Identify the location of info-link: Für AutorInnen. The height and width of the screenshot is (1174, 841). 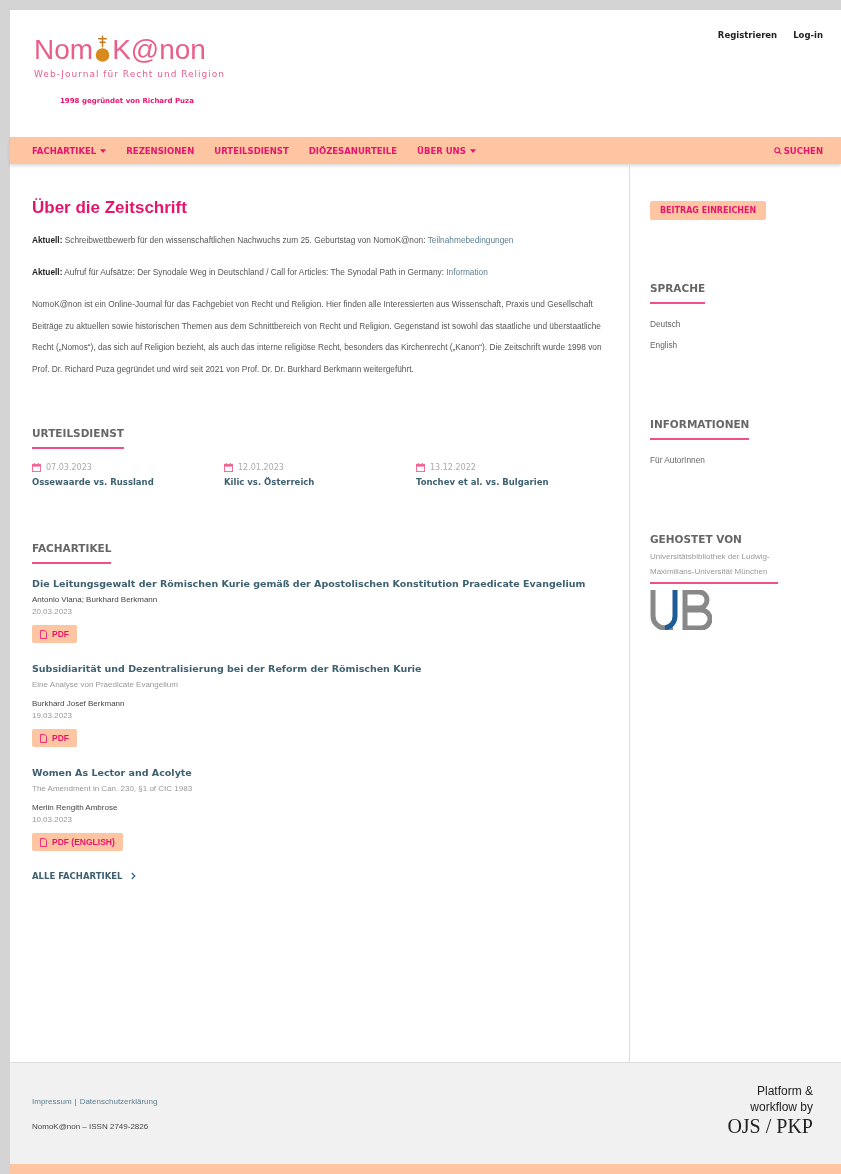
(745, 460).